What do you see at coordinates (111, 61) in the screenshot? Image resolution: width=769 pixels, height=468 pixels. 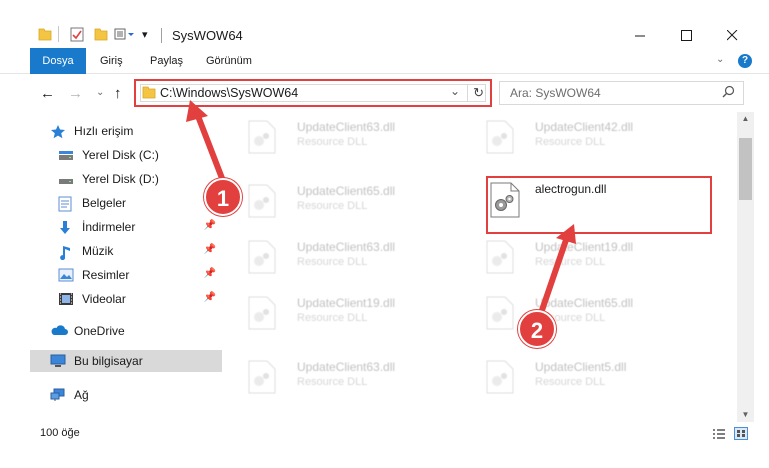 I see `tab-home: Giriş` at bounding box center [111, 61].